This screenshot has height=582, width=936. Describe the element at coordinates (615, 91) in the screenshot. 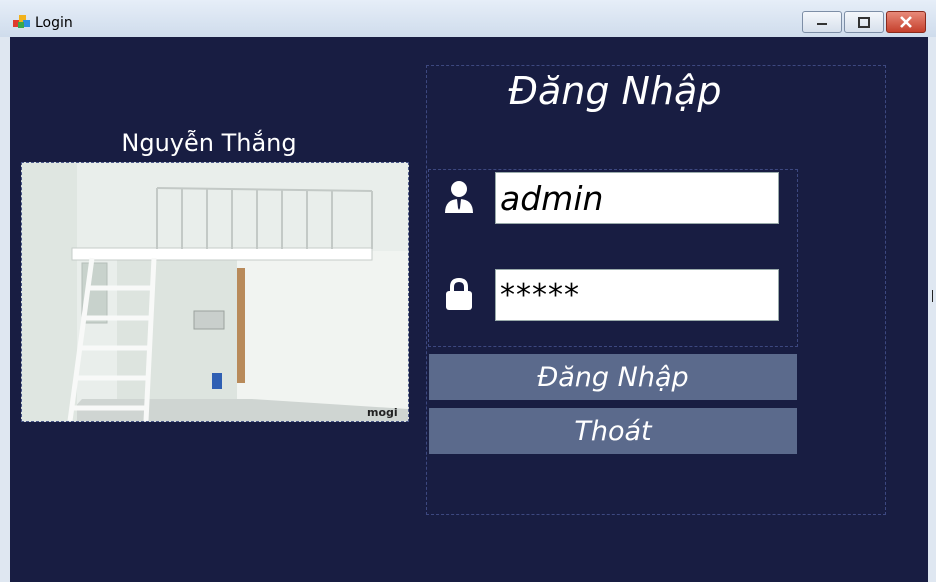

I see `login-title: Đăng Nhập` at that location.